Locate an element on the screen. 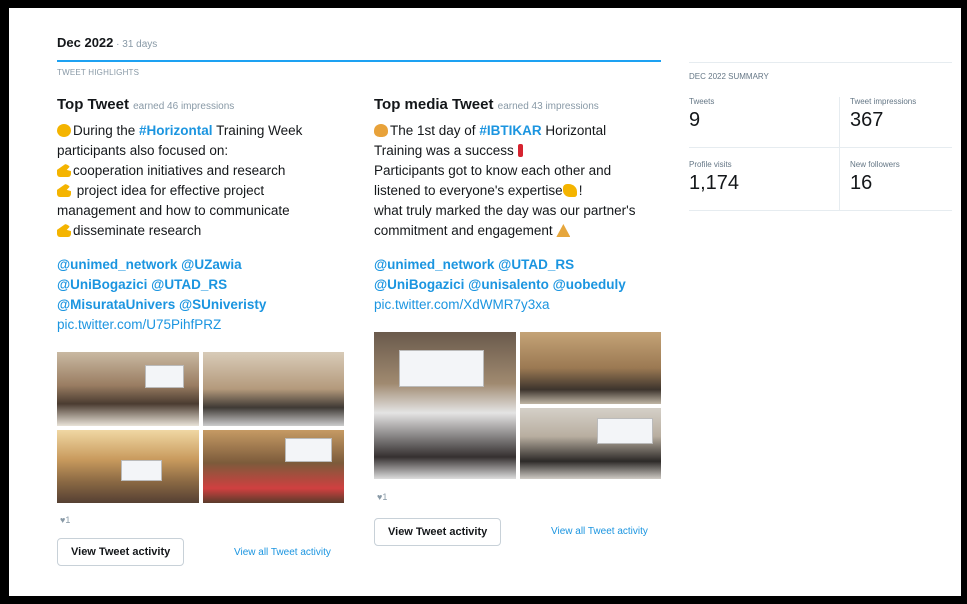 The height and width of the screenshot is (604, 967). period-days: · 31 days is located at coordinates (135, 44).